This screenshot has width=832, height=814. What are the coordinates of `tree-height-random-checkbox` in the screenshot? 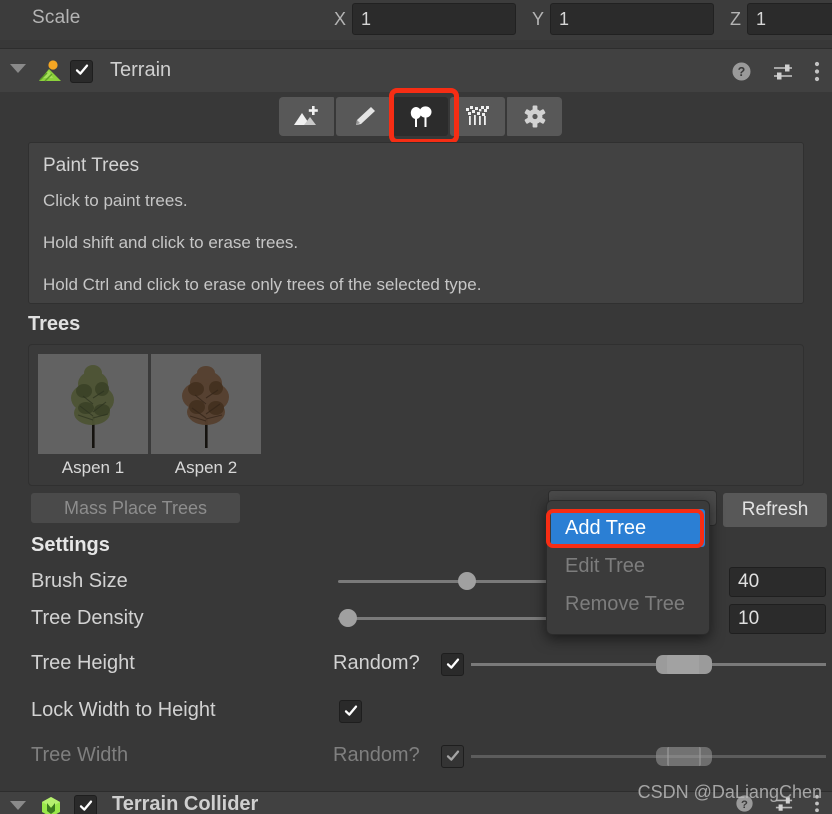 It's located at (452, 664).